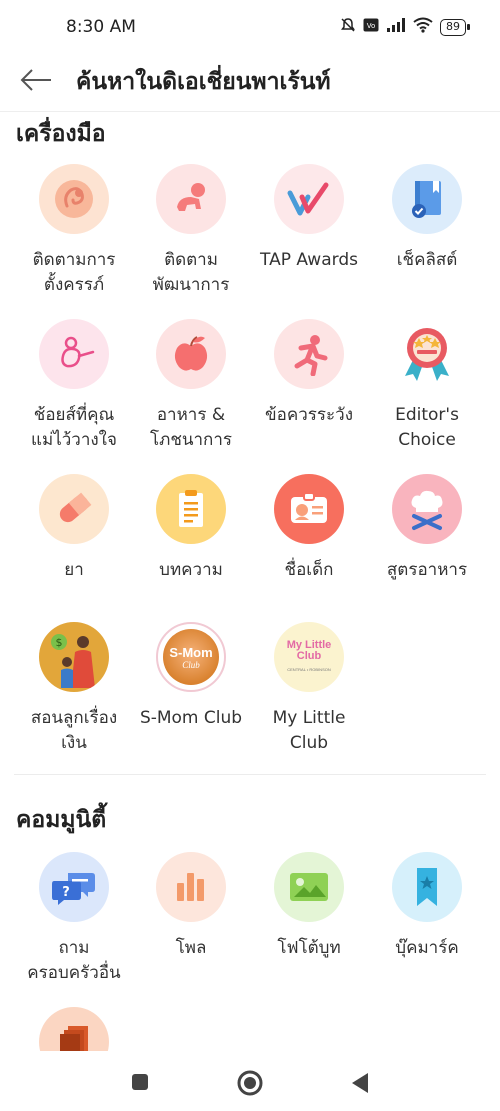  What do you see at coordinates (74, 509) in the screenshot?
I see `pill-icon` at bounding box center [74, 509].